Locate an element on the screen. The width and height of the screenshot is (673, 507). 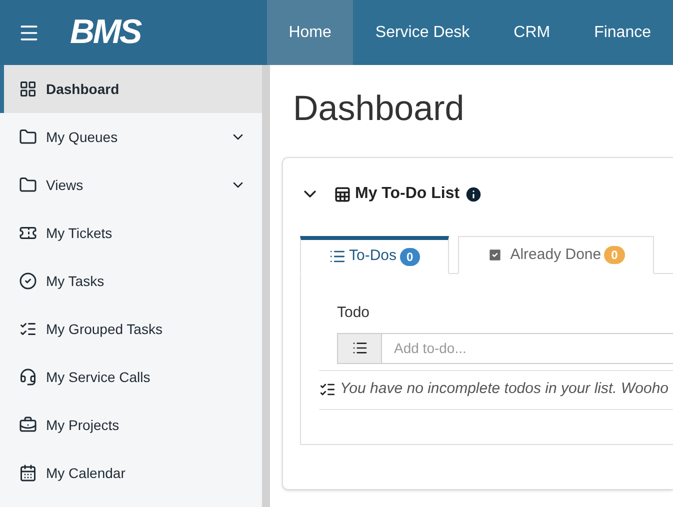
empty-message: You have no incomplete todos in your list. Wooho is located at coordinates (504, 389).